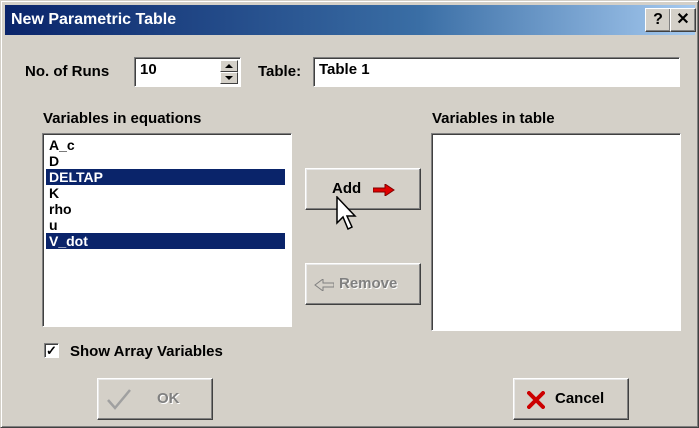 The width and height of the screenshot is (699, 428). Describe the element at coordinates (683, 20) in the screenshot. I see `close-button: ✕` at that location.